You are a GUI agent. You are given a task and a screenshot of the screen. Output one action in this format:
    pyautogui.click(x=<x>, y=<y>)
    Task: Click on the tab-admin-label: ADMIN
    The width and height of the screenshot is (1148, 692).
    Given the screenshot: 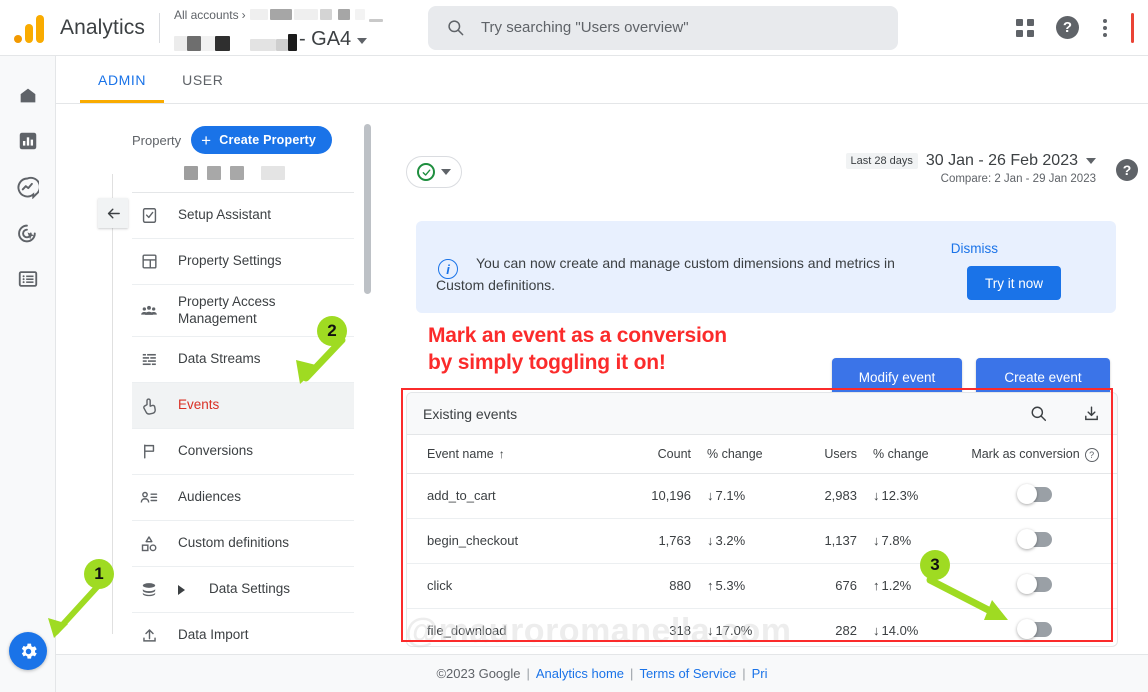 What is the action you would take?
    pyautogui.click(x=122, y=80)
    